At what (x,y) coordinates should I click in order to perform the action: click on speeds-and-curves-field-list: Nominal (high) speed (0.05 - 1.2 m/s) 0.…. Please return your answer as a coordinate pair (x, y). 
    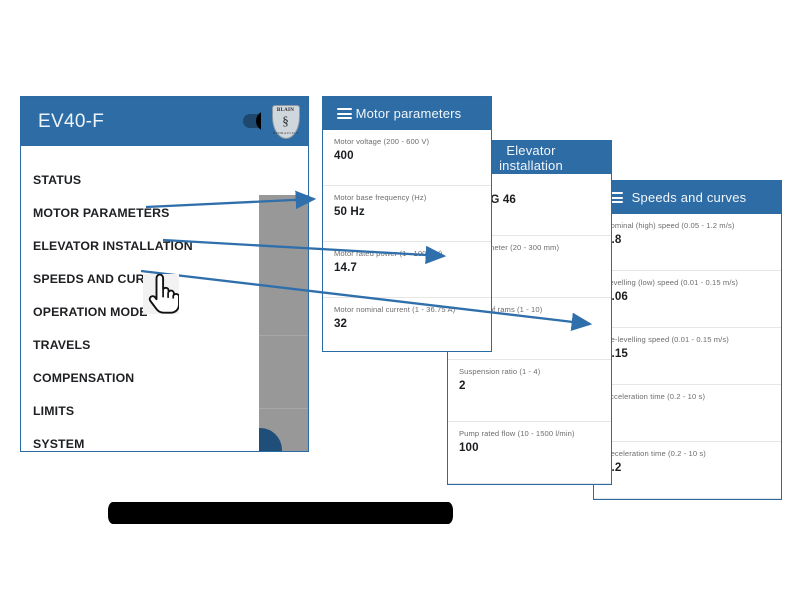
    Looking at the image, I should click on (687, 356).